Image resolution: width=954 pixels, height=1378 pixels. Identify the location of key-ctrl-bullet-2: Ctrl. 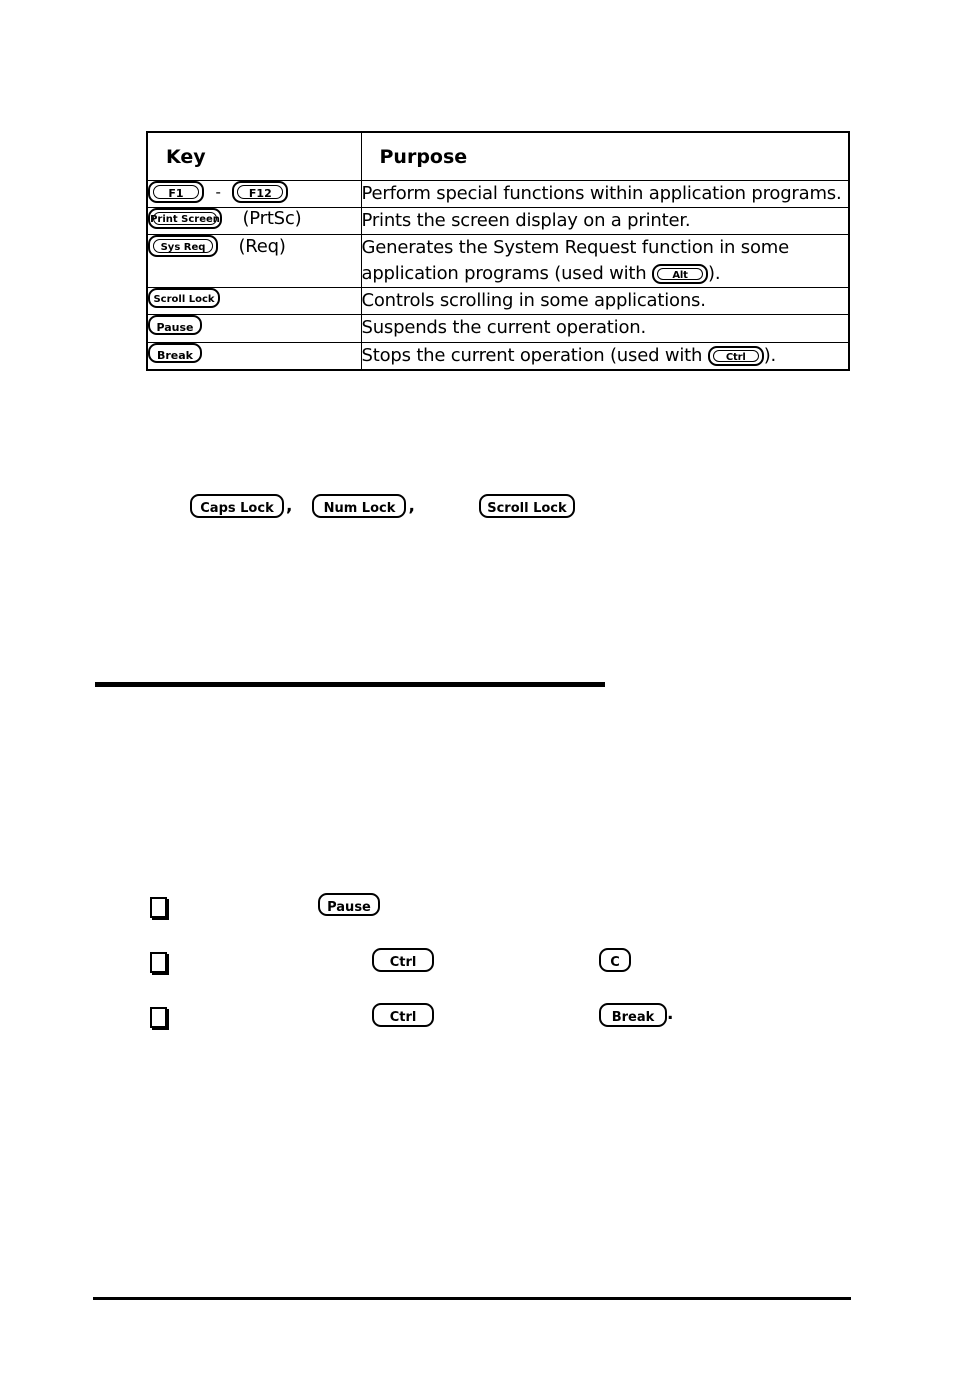
(403, 1015).